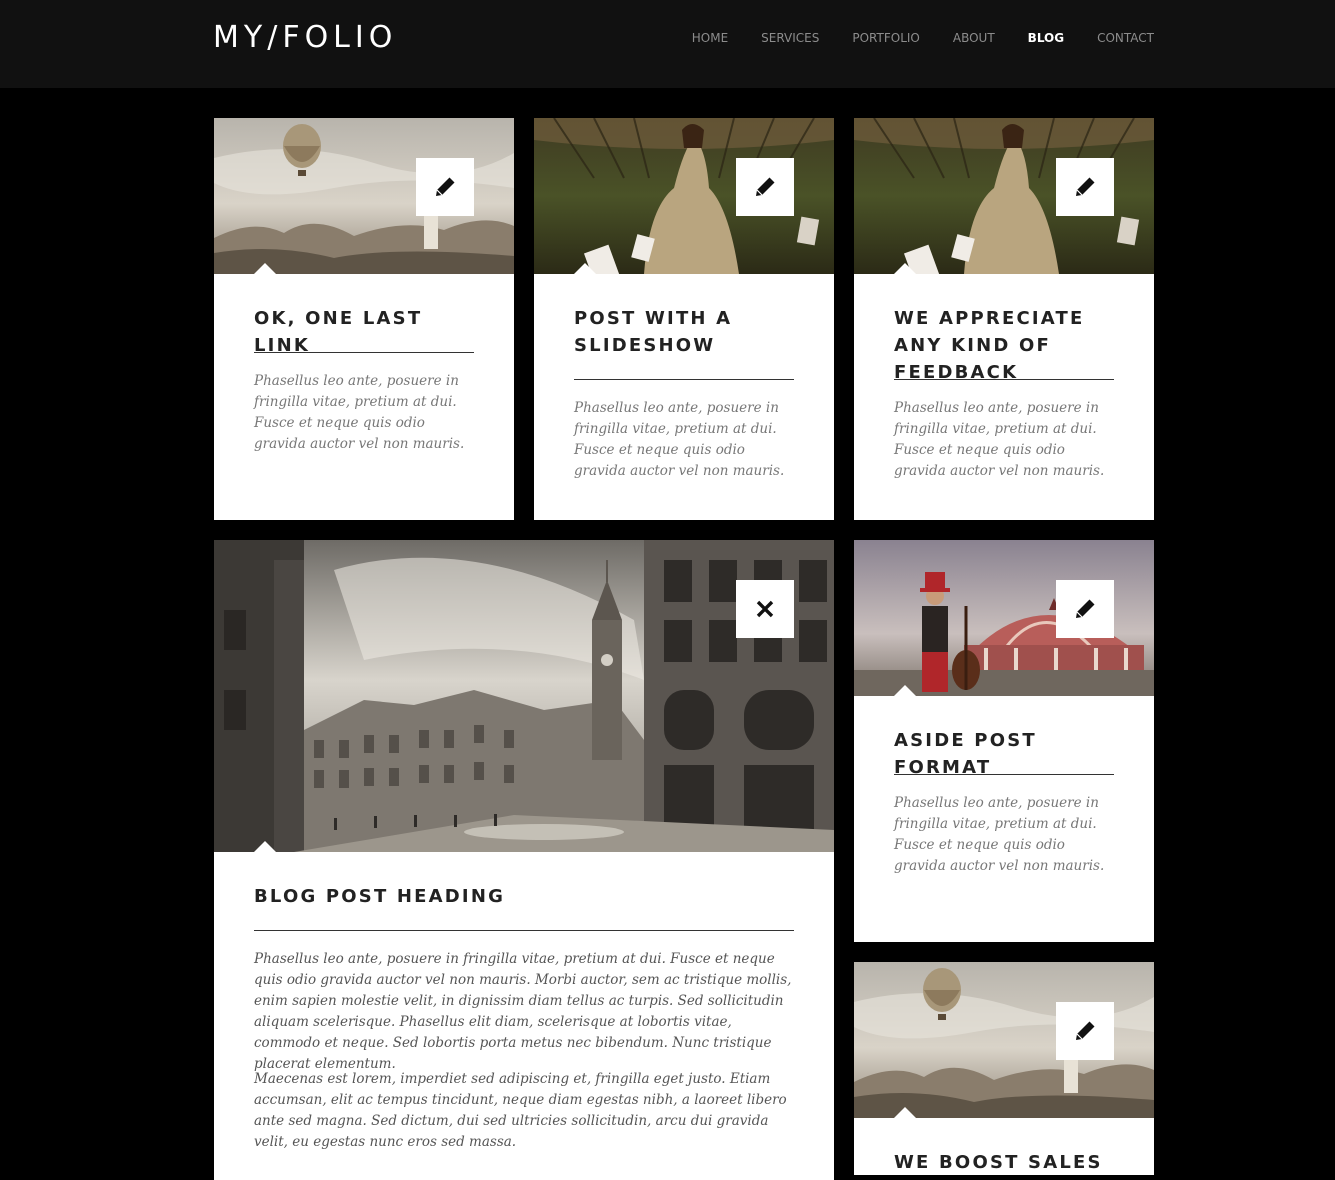 The height and width of the screenshot is (1180, 1335). I want to click on post-title: ASIDE POST FORMAT, so click(1014, 754).